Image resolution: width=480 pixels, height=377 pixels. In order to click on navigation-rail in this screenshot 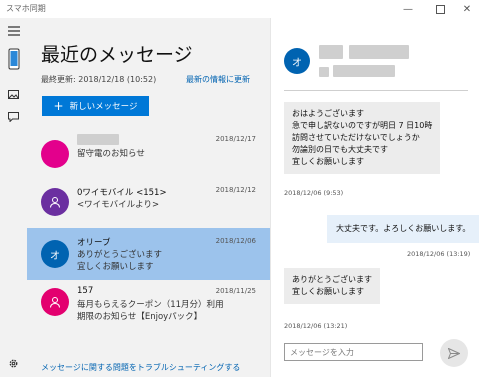, I will do `click(13, 197)`.